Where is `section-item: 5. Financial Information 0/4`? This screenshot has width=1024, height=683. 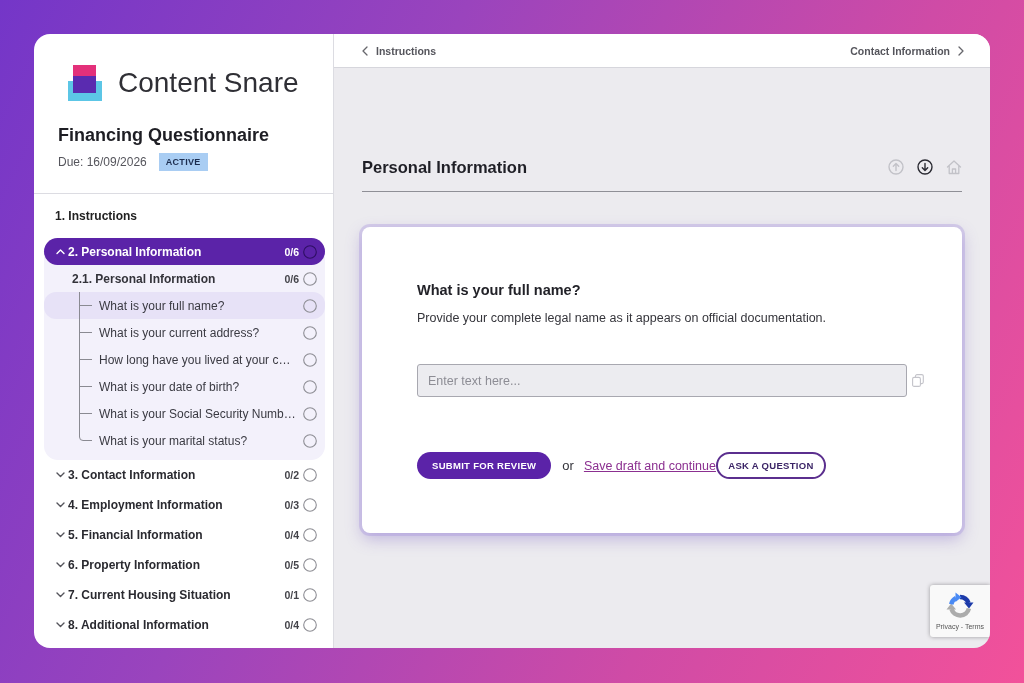
section-item: 5. Financial Information 0/4 is located at coordinates (184, 535).